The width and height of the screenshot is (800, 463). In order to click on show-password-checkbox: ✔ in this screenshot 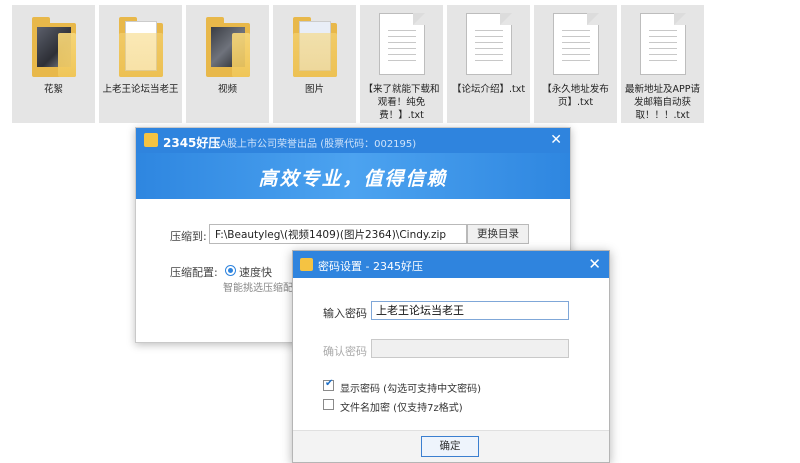, I will do `click(328, 384)`.